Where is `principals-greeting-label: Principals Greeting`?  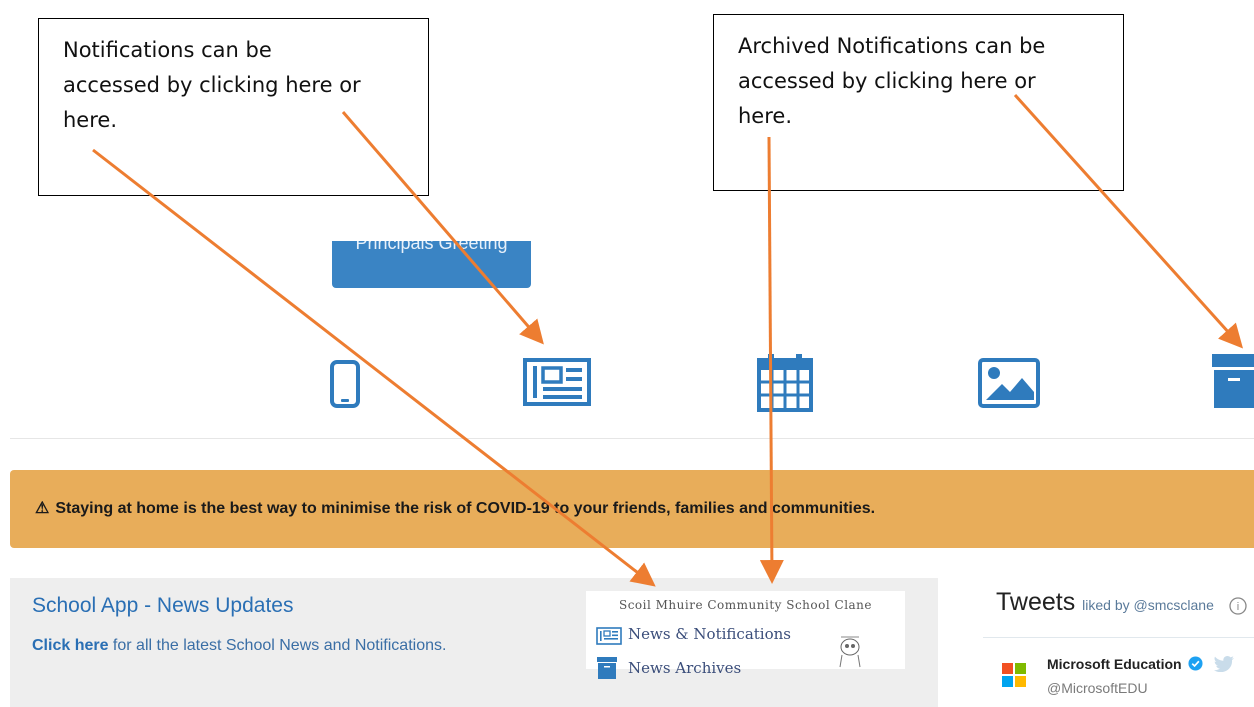 principals-greeting-label: Principals Greeting is located at coordinates (431, 247).